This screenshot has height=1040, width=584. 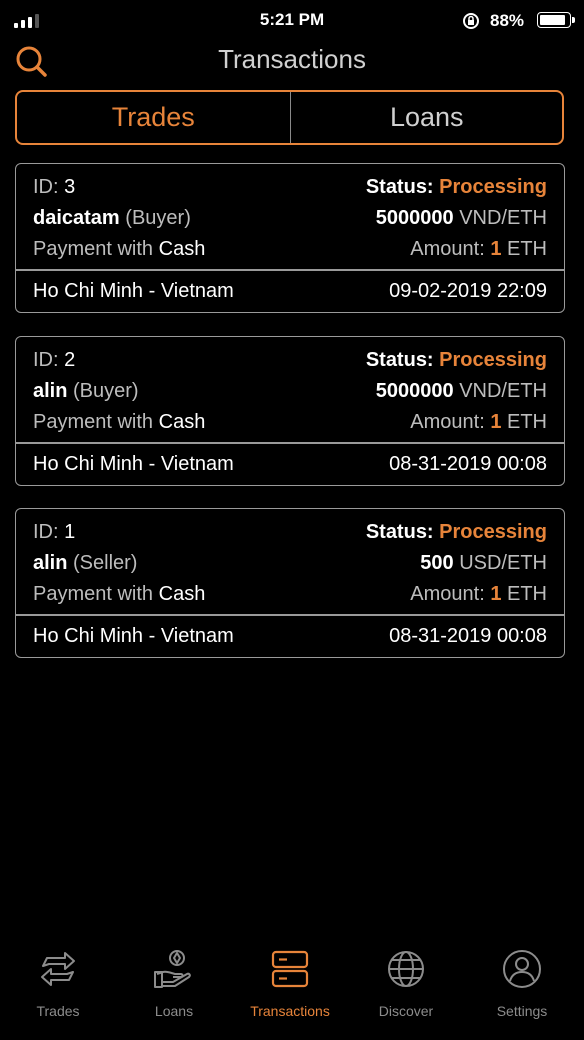 I want to click on hand-coin-icon, so click(x=172, y=969).